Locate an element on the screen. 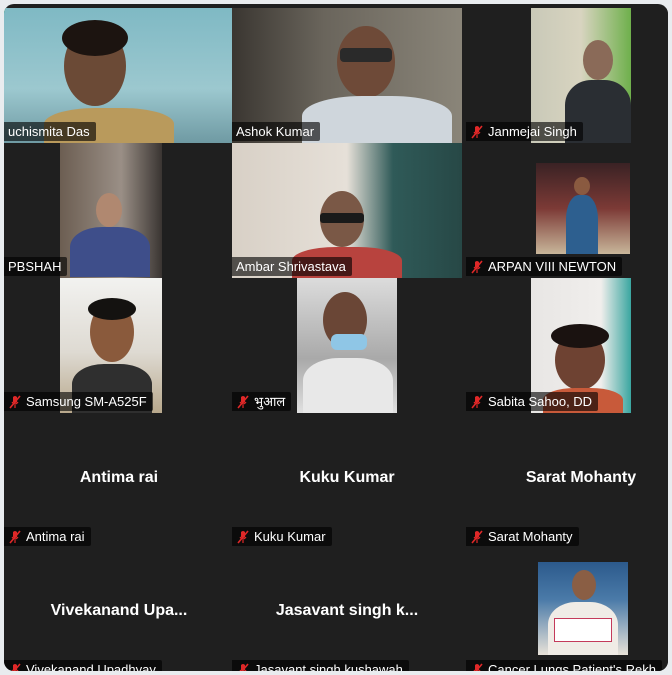 This screenshot has width=672, height=675. participant-nameplate: Jasavant singh kushawah is located at coordinates (320, 665).